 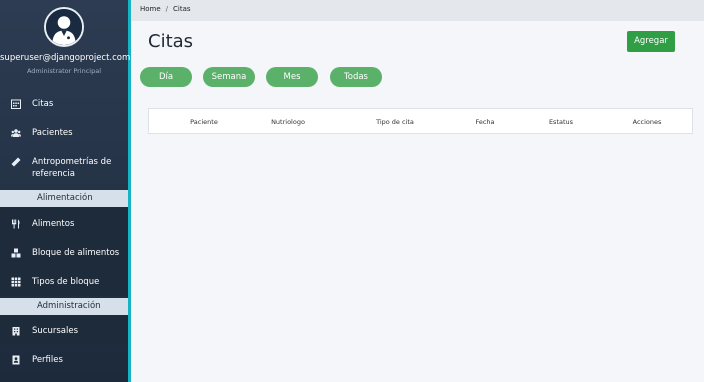 I want to click on column-header-estatus: Estatus, so click(x=561, y=122).